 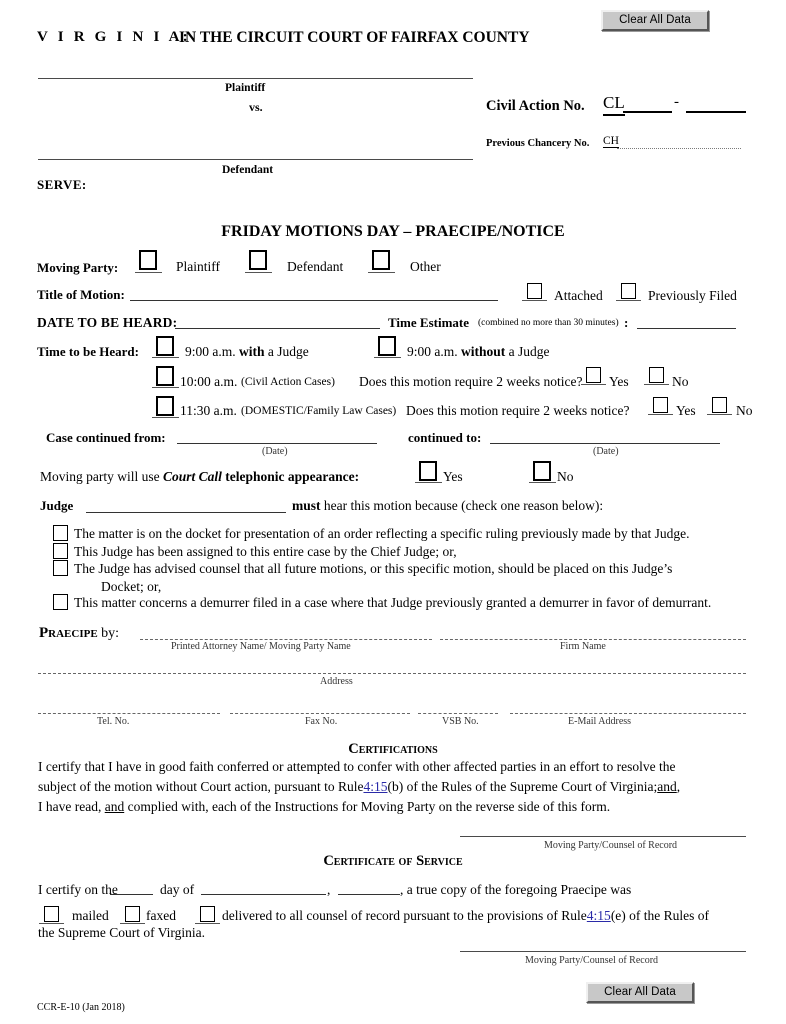 I want to click on moving-party-plaintiff-checkbox, so click(x=148, y=260).